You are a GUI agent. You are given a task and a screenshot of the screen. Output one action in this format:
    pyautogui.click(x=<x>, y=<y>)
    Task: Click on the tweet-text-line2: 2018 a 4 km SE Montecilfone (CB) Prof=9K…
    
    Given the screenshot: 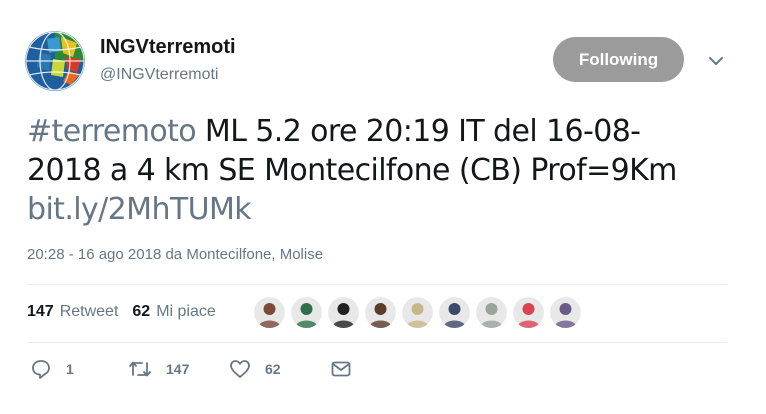 What is the action you would take?
    pyautogui.click(x=352, y=170)
    